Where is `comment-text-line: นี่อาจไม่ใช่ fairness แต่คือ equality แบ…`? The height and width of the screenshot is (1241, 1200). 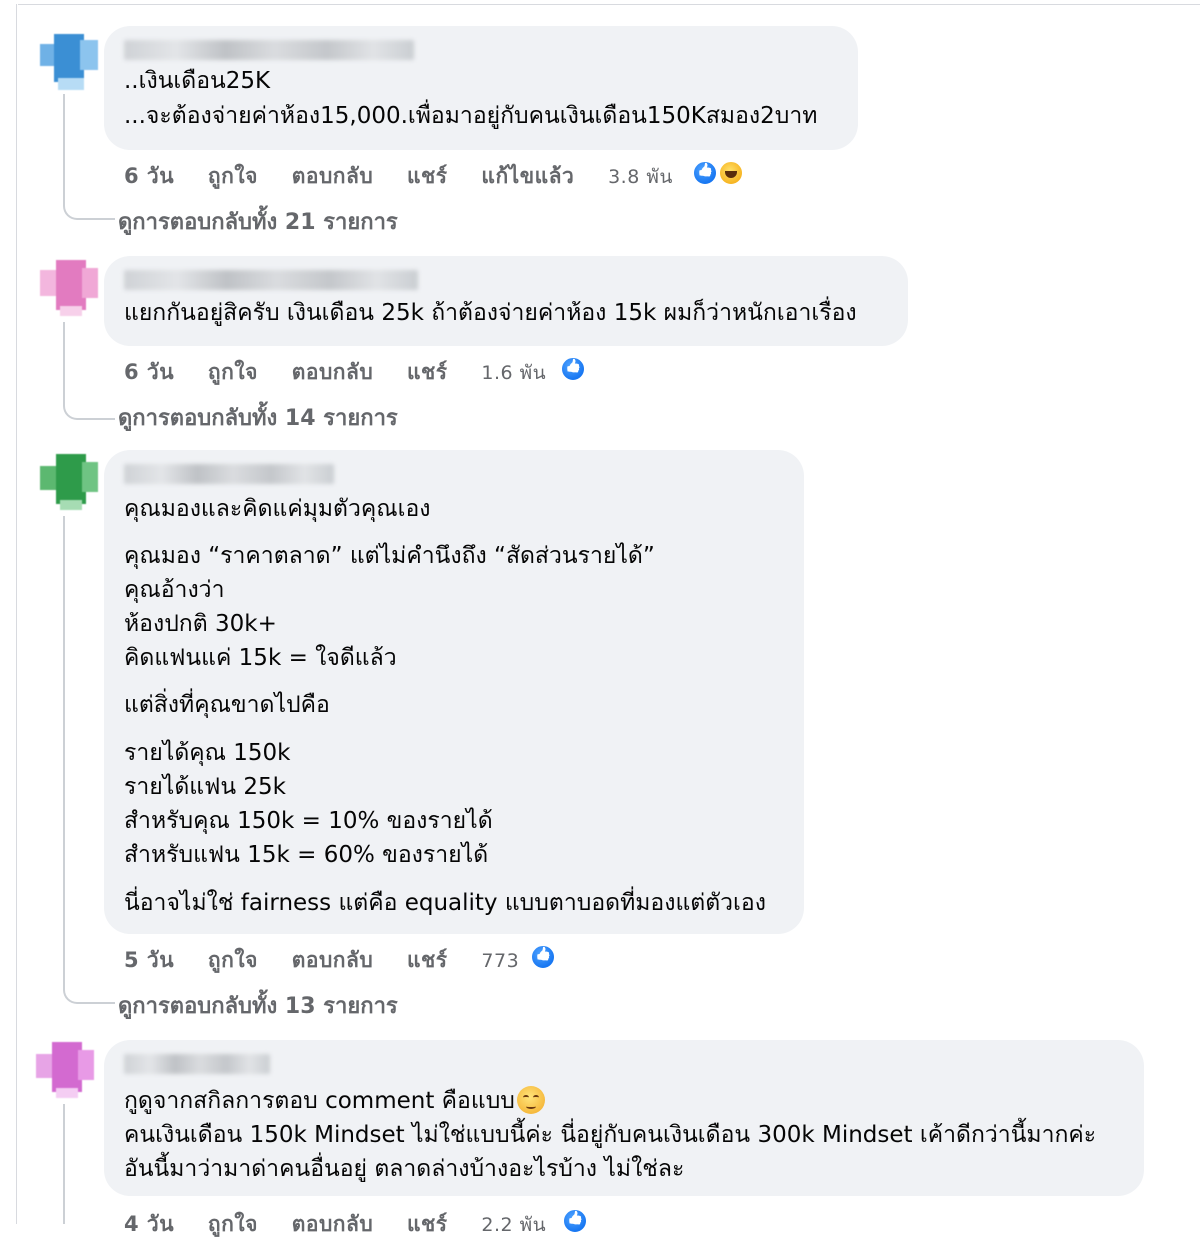 comment-text-line: นี่อาจไม่ใช่ fairness แต่คือ equality แบ… is located at coordinates (445, 903).